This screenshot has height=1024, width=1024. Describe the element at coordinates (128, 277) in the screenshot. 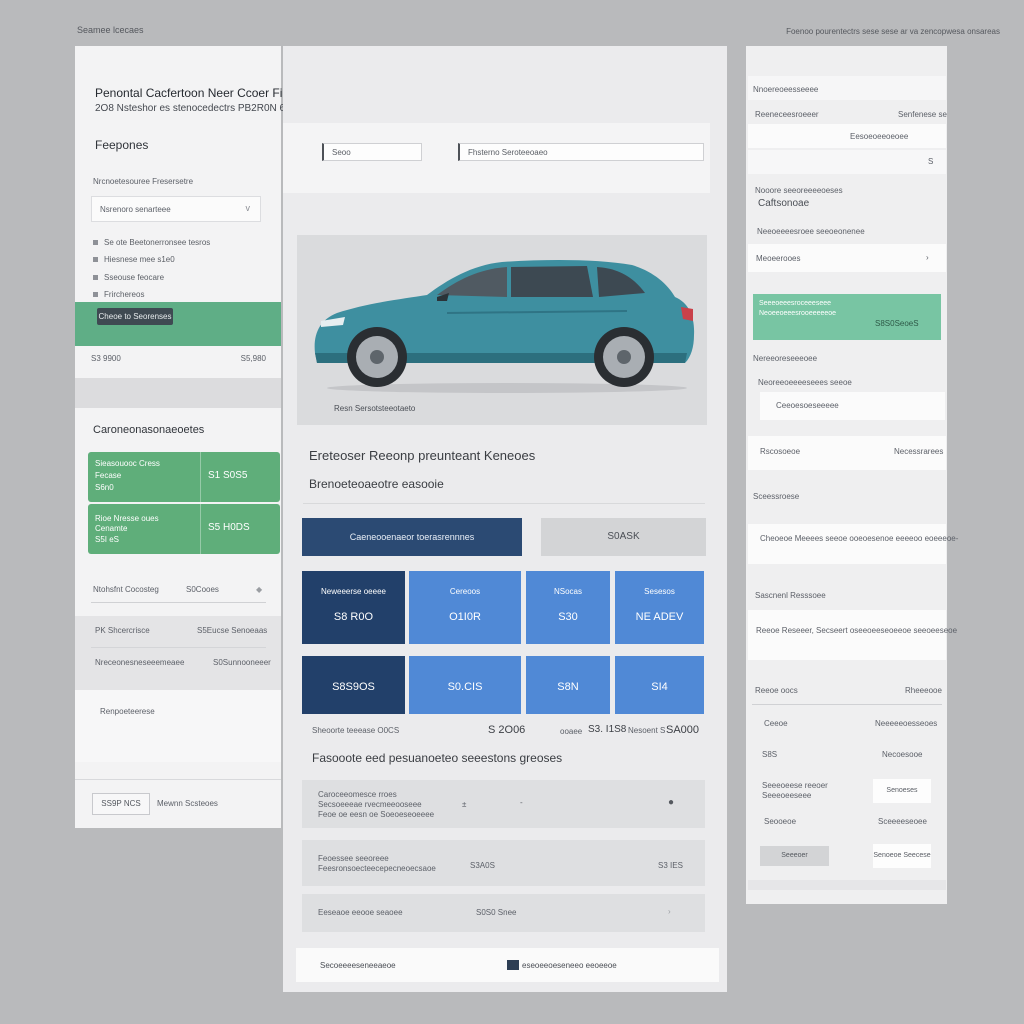

I see `filter-checkbox: Sseouse feocare` at that location.